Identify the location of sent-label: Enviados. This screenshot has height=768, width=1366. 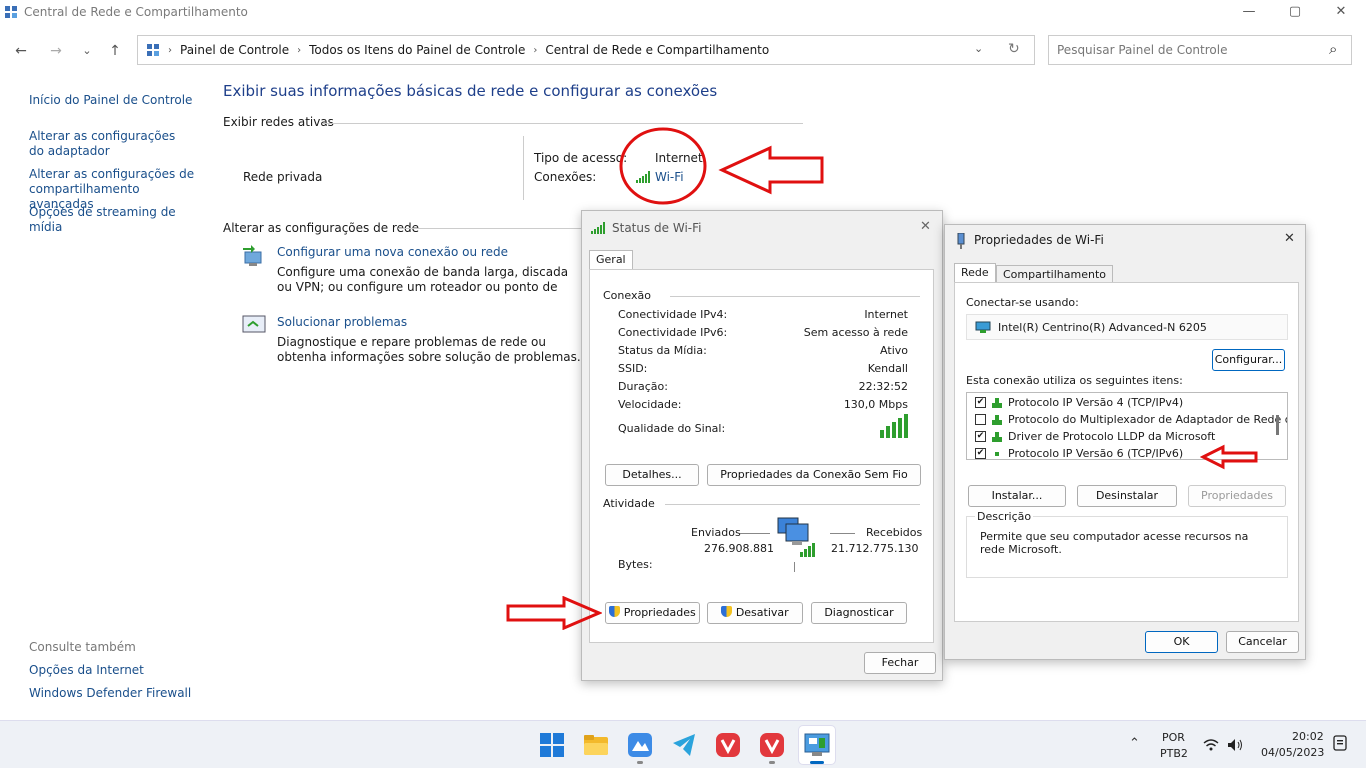
(716, 532).